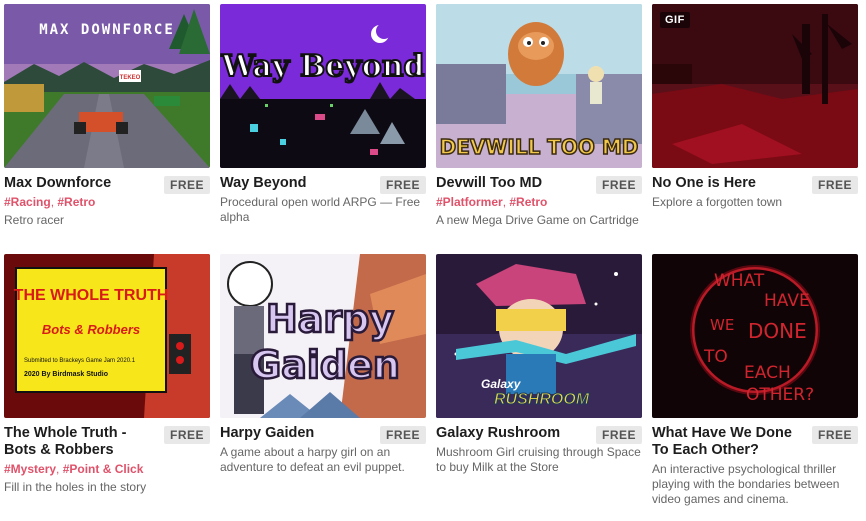  I want to click on game-thumbnail: Galaxy RUSHROOM, so click(539, 336).